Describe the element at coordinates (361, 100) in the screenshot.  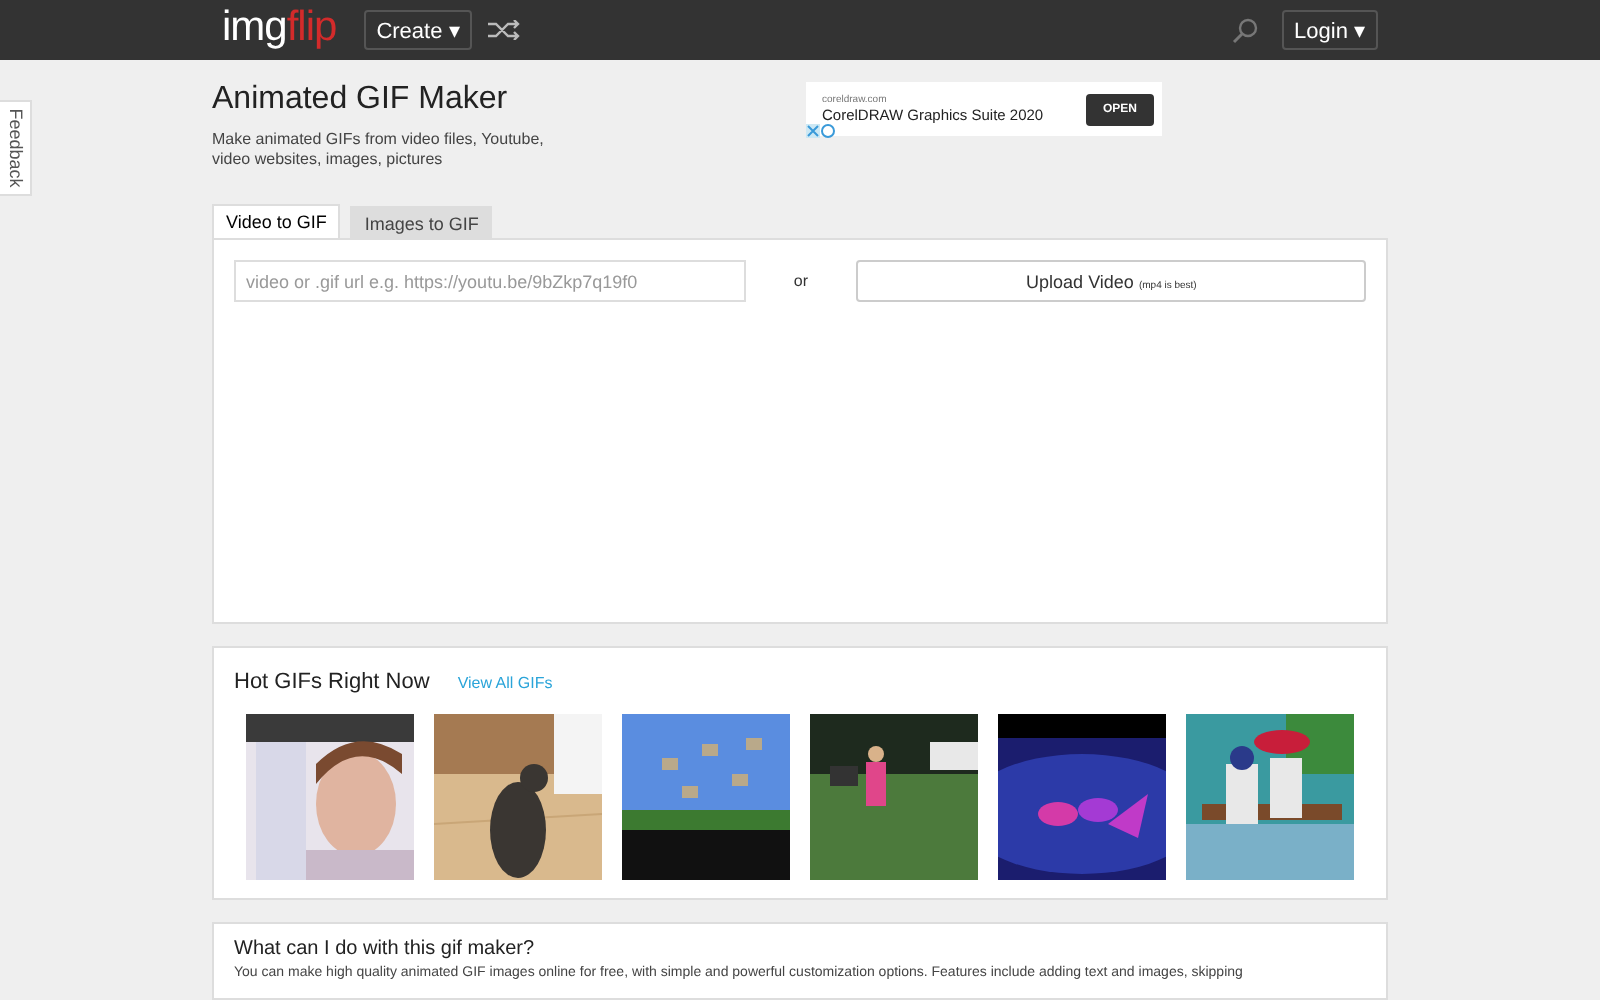
I see `page-title: Animated GIF Maker` at that location.